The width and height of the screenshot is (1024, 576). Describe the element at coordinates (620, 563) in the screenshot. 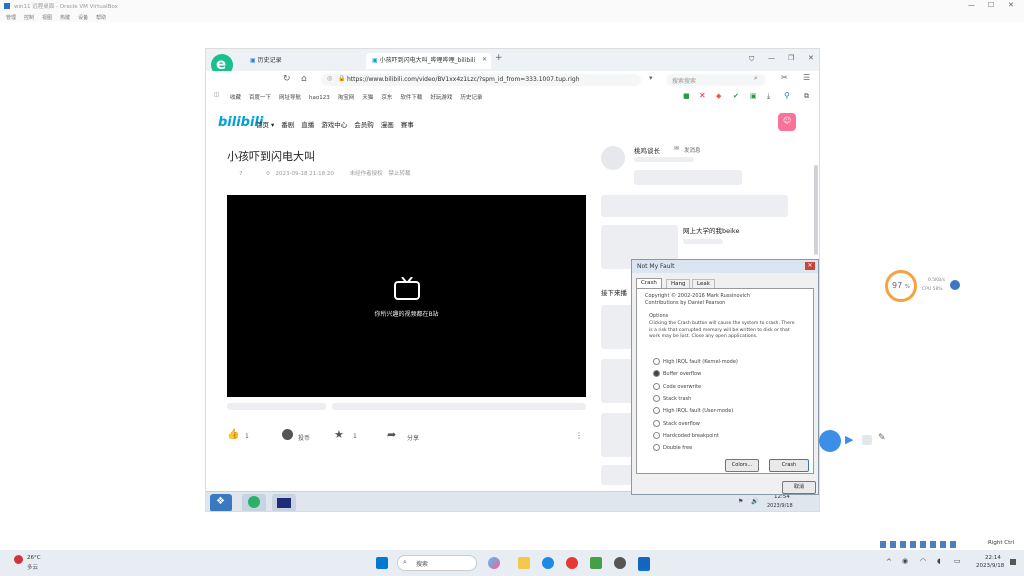

I see `app-icon-dark` at that location.